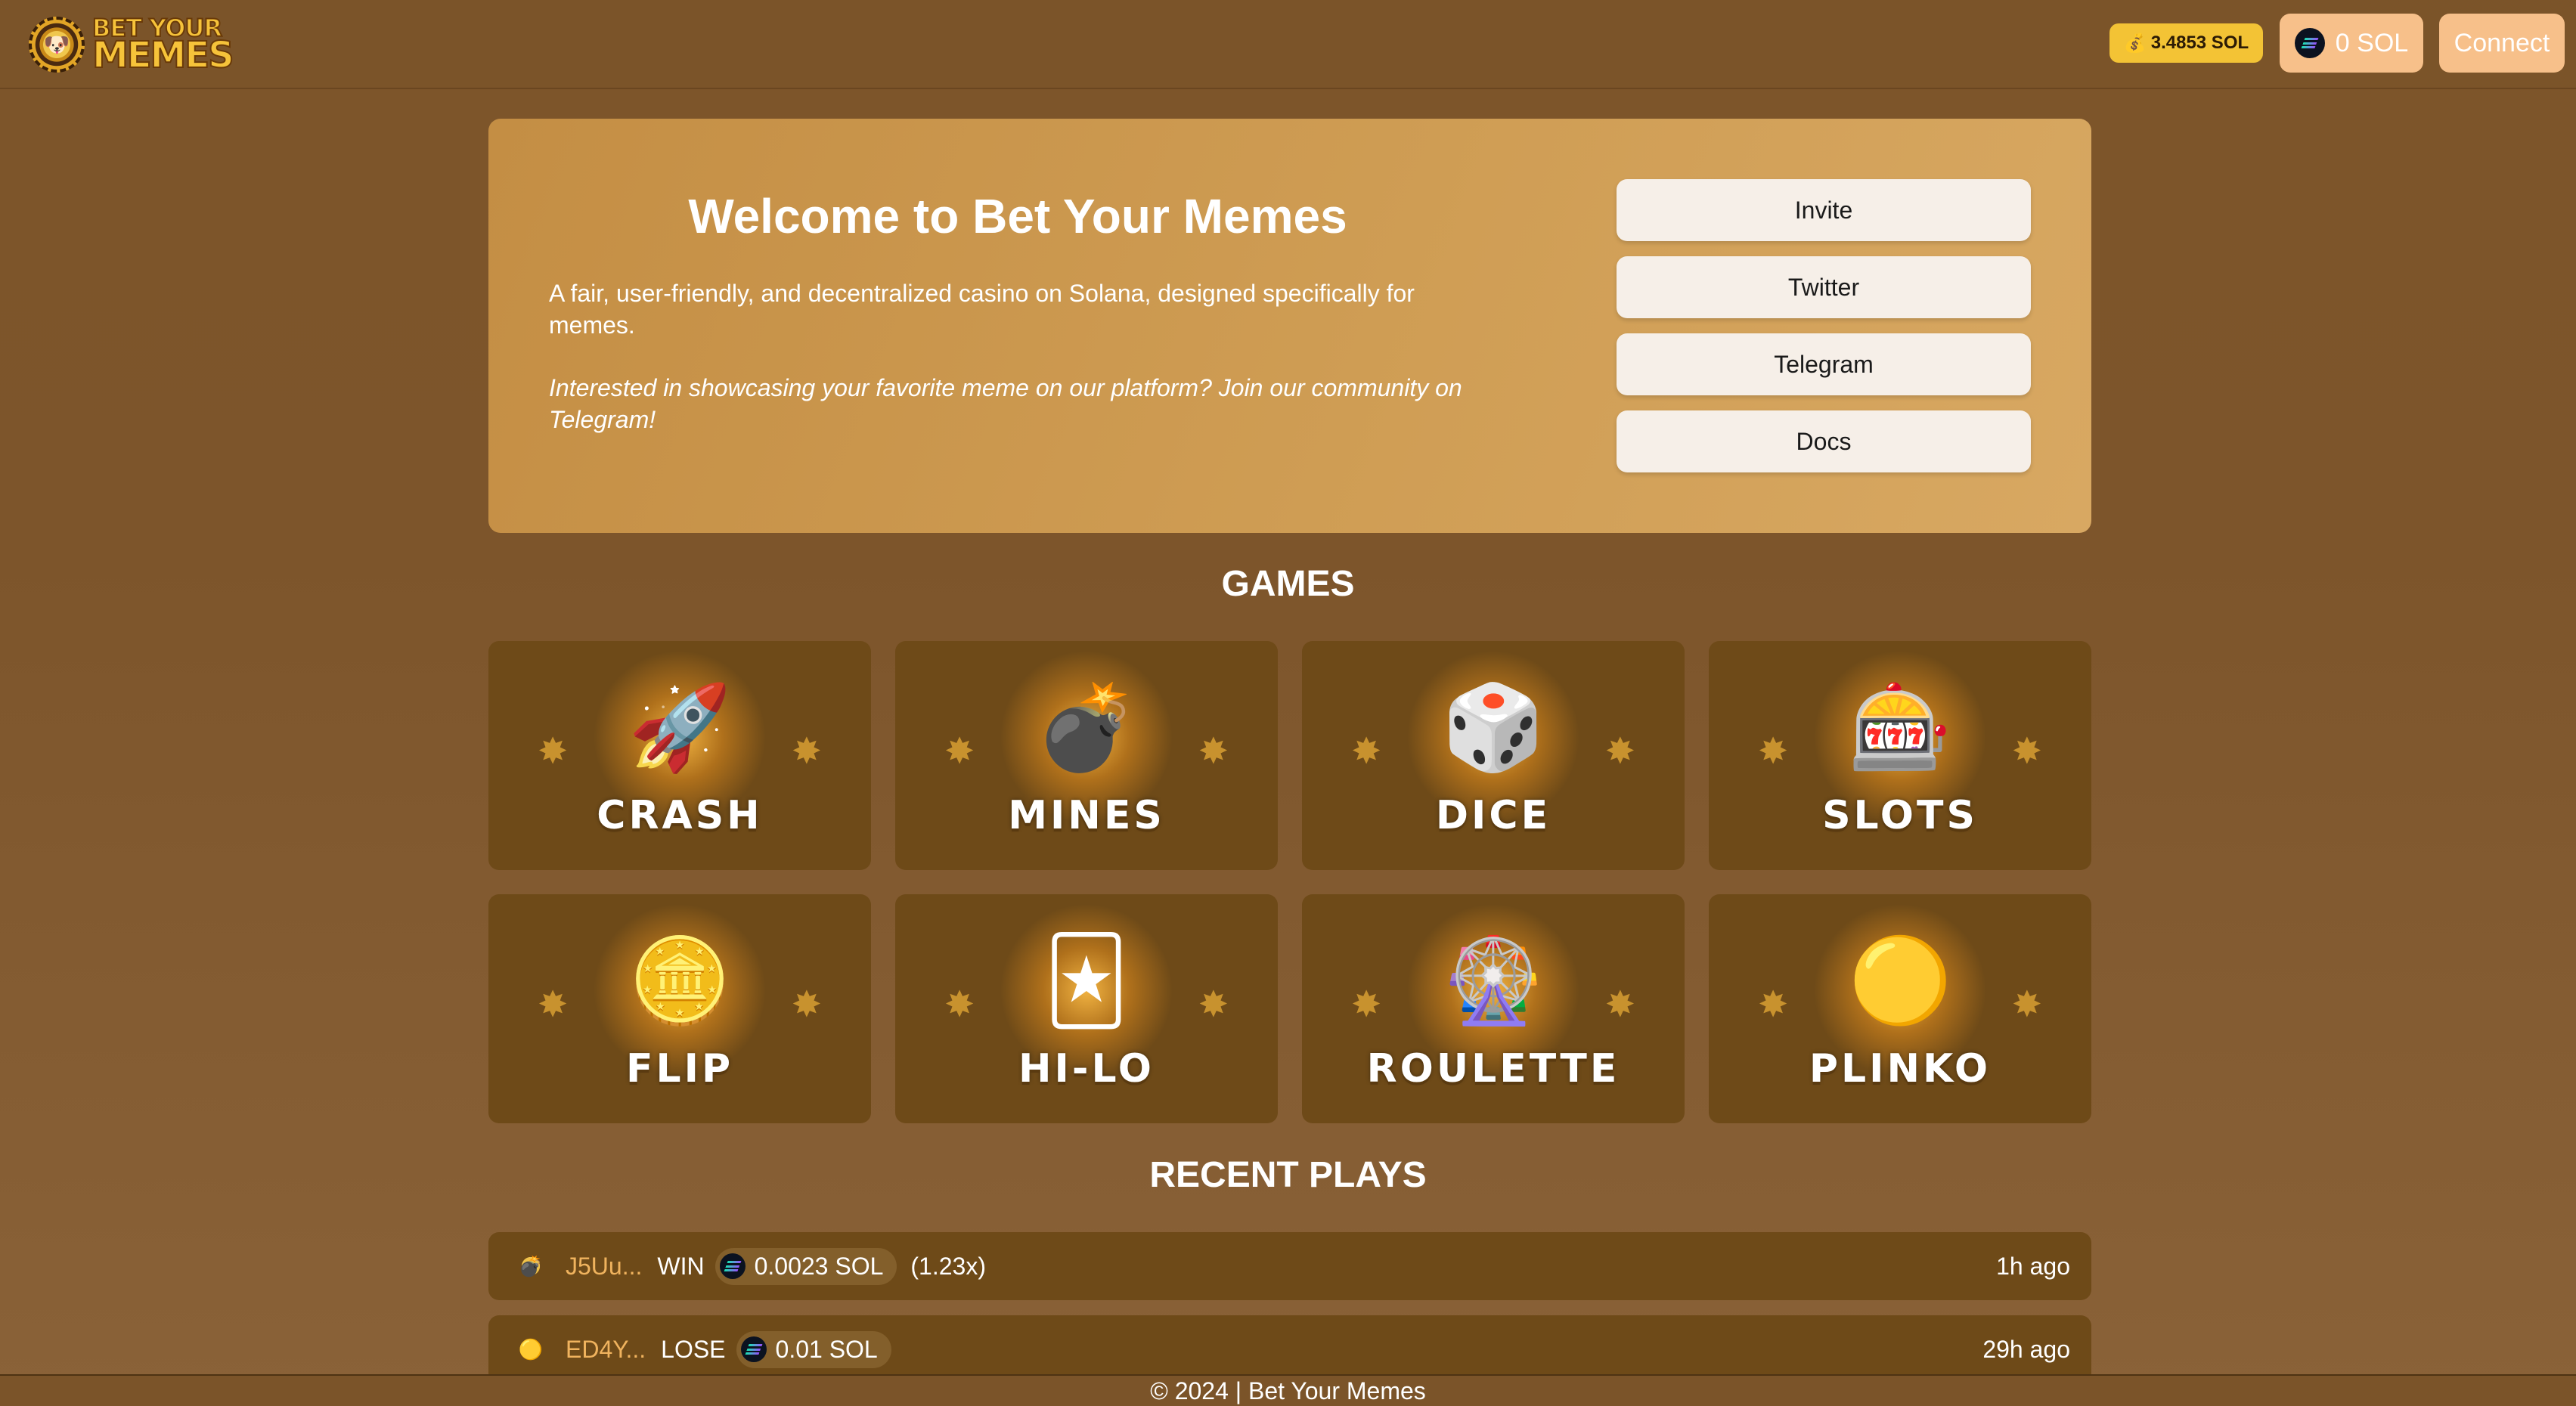 Image resolution: width=2576 pixels, height=1406 pixels. What do you see at coordinates (680, 981) in the screenshot?
I see `coin-flip-icon: 🪙` at bounding box center [680, 981].